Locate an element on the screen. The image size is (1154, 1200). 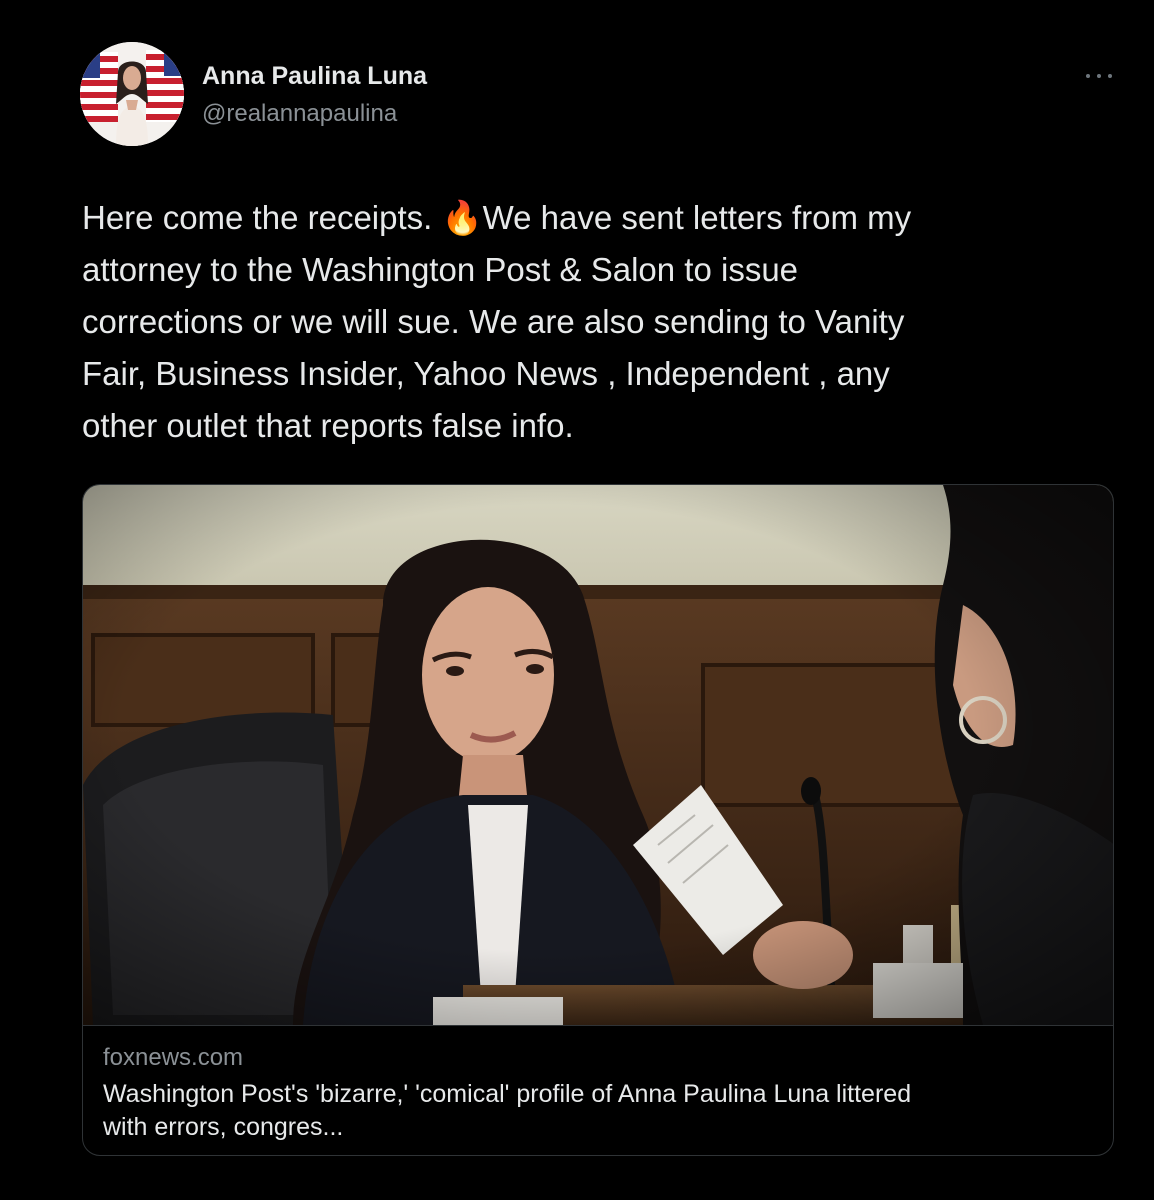
more-options-button is located at coordinates (1099, 76).